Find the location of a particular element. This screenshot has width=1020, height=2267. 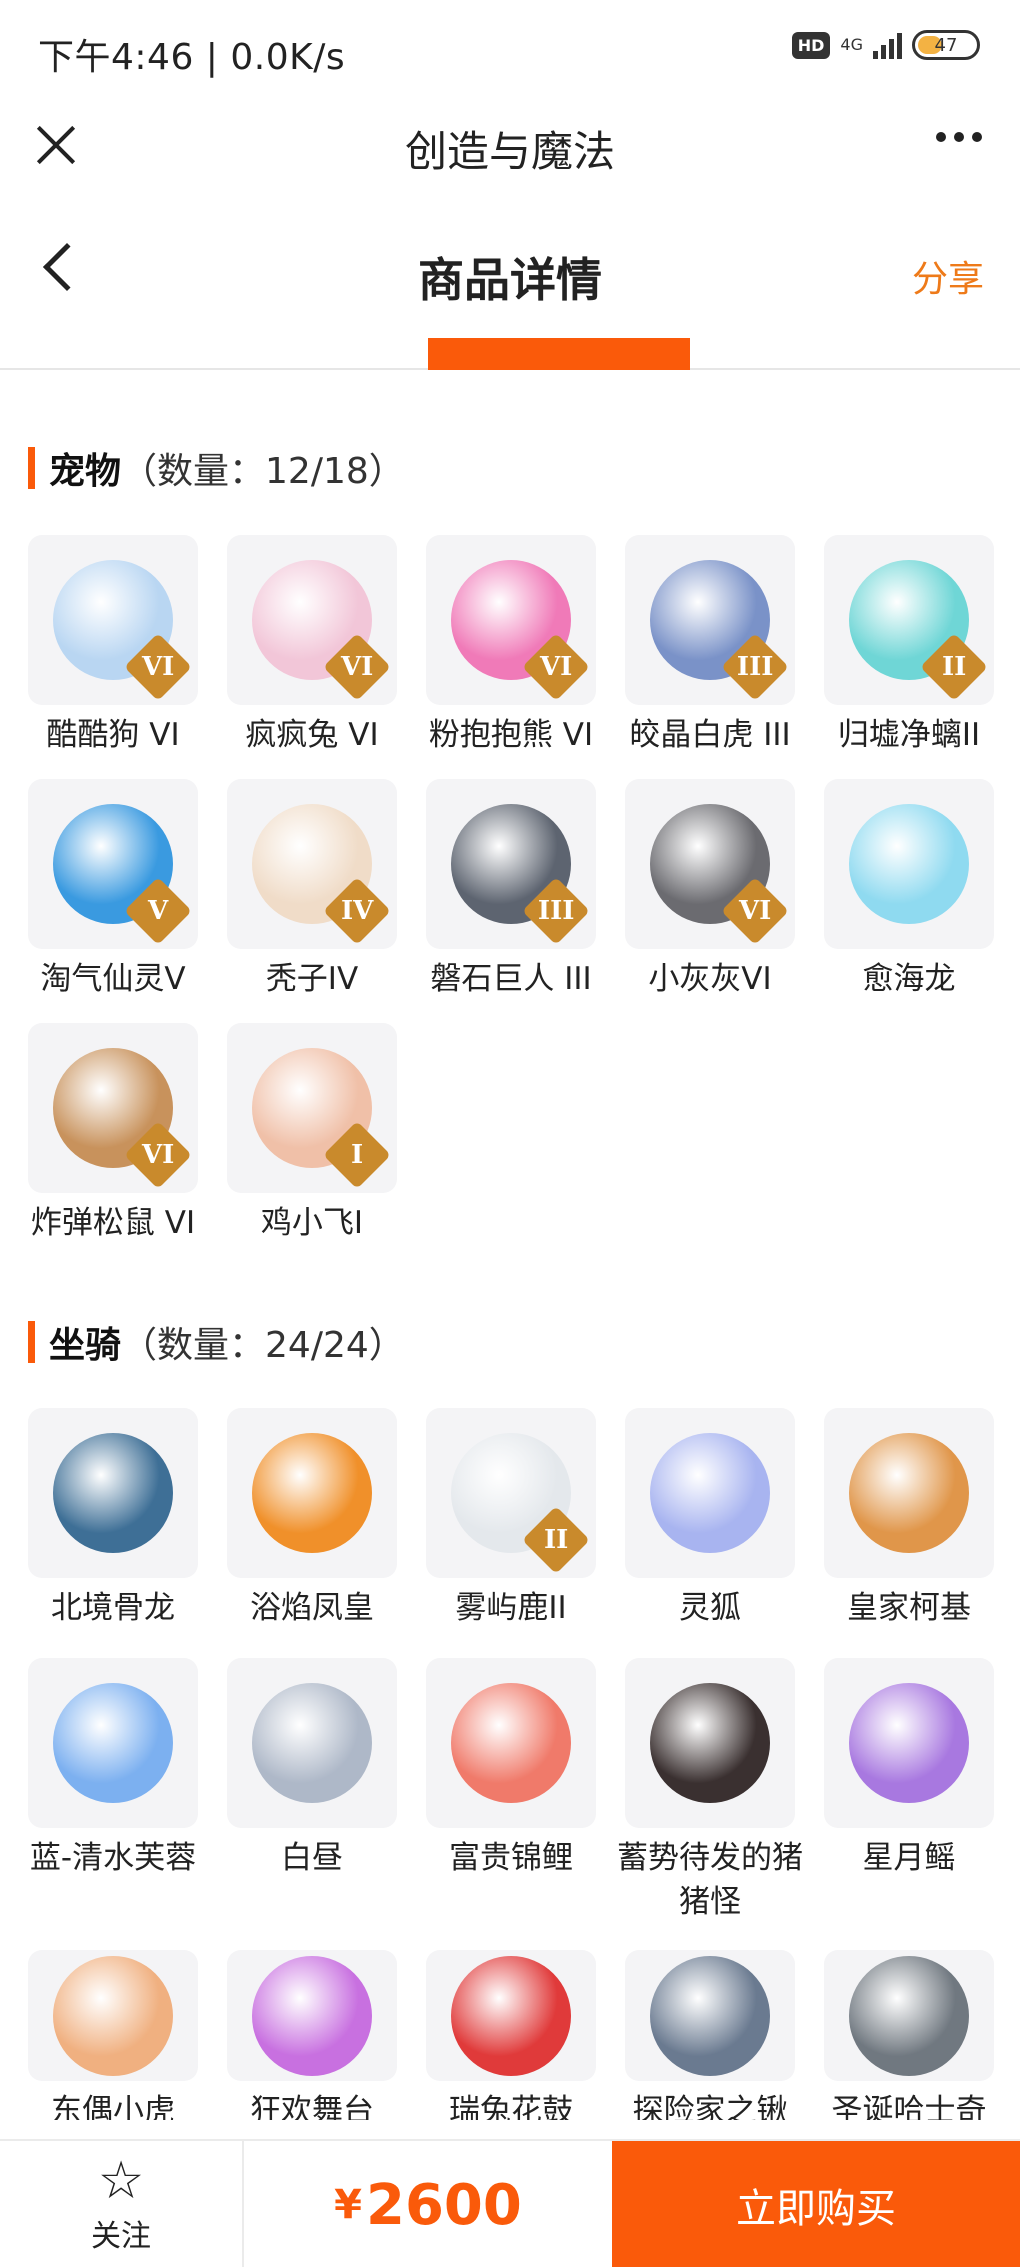

item-card: 愈海龙 is located at coordinates (909, 893).